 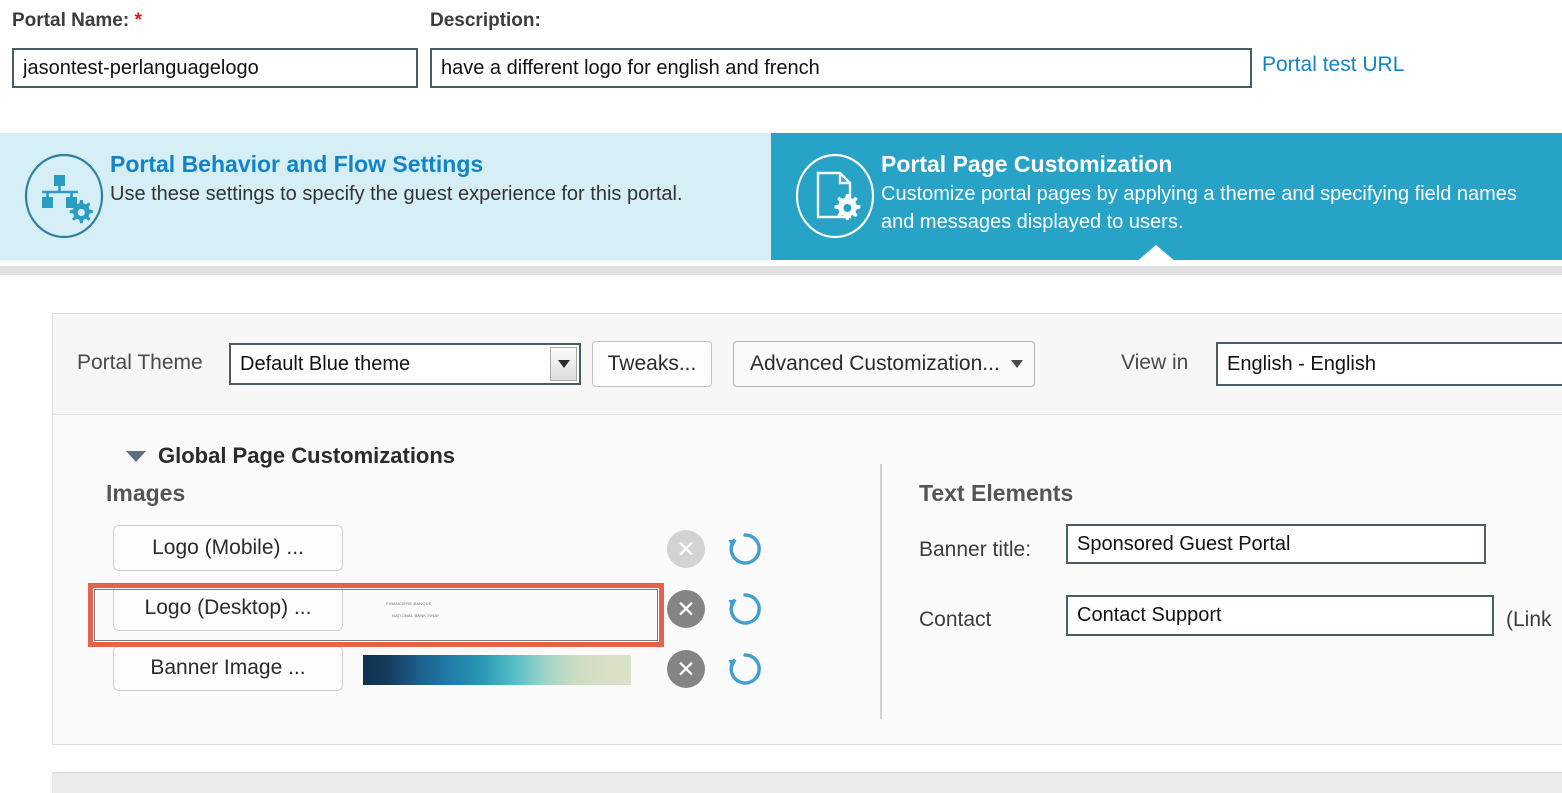 What do you see at coordinates (138, 20) in the screenshot?
I see `required-asterisk: *` at bounding box center [138, 20].